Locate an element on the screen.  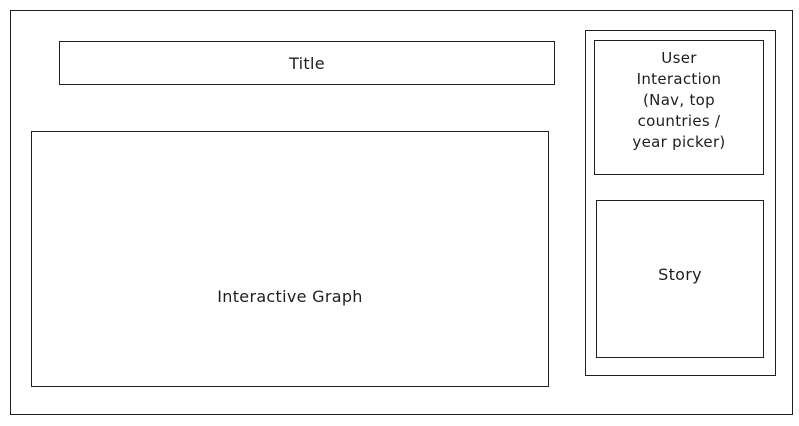
title-box: Title is located at coordinates (307, 63).